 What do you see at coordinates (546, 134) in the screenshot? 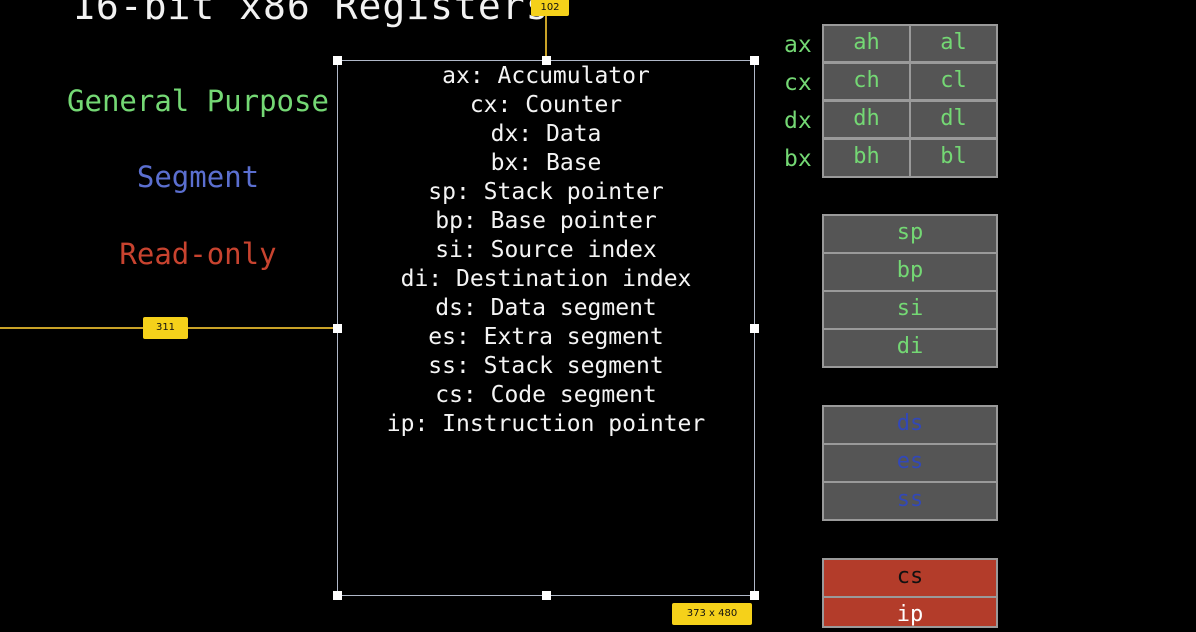
I see `desc-line: dx: Data` at bounding box center [546, 134].